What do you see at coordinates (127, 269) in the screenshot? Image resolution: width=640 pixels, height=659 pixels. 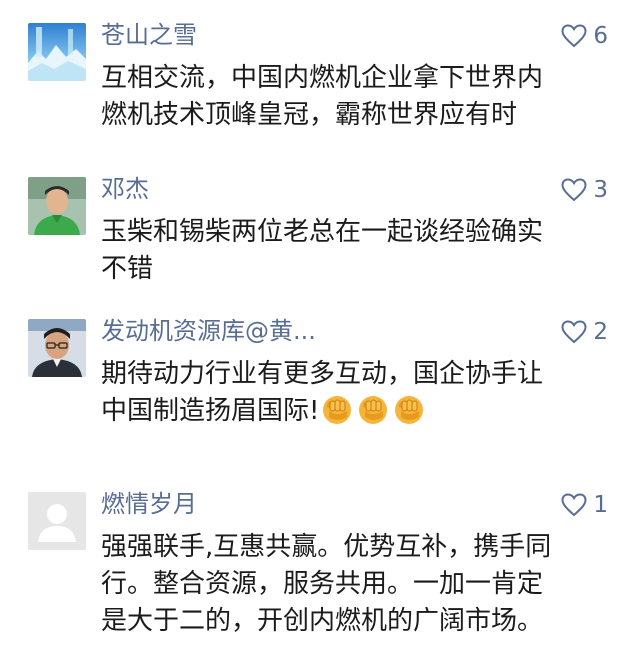 I see `comment-line: 不错` at bounding box center [127, 269].